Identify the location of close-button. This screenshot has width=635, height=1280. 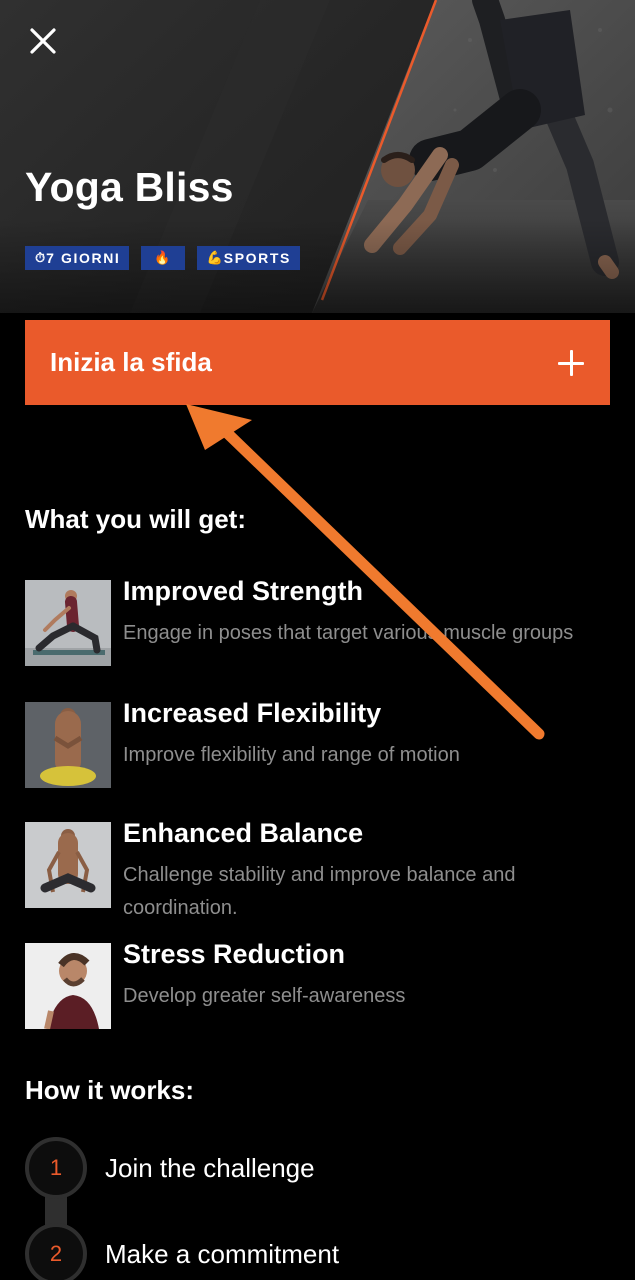
(43, 41).